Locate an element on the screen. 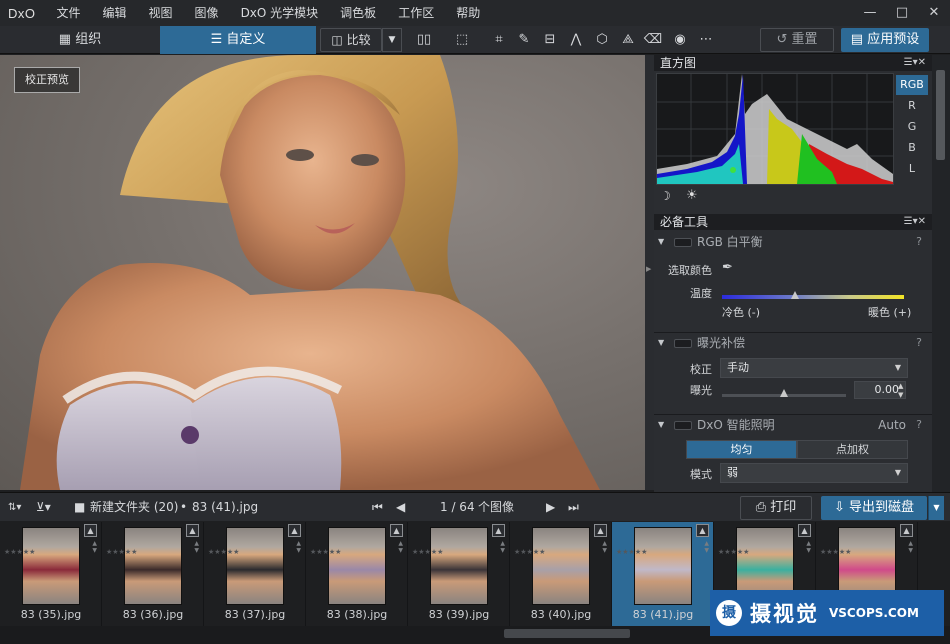 Image resolution: width=950 pixels, height=644 pixels. smart-lighting-help: ? is located at coordinates (919, 425).